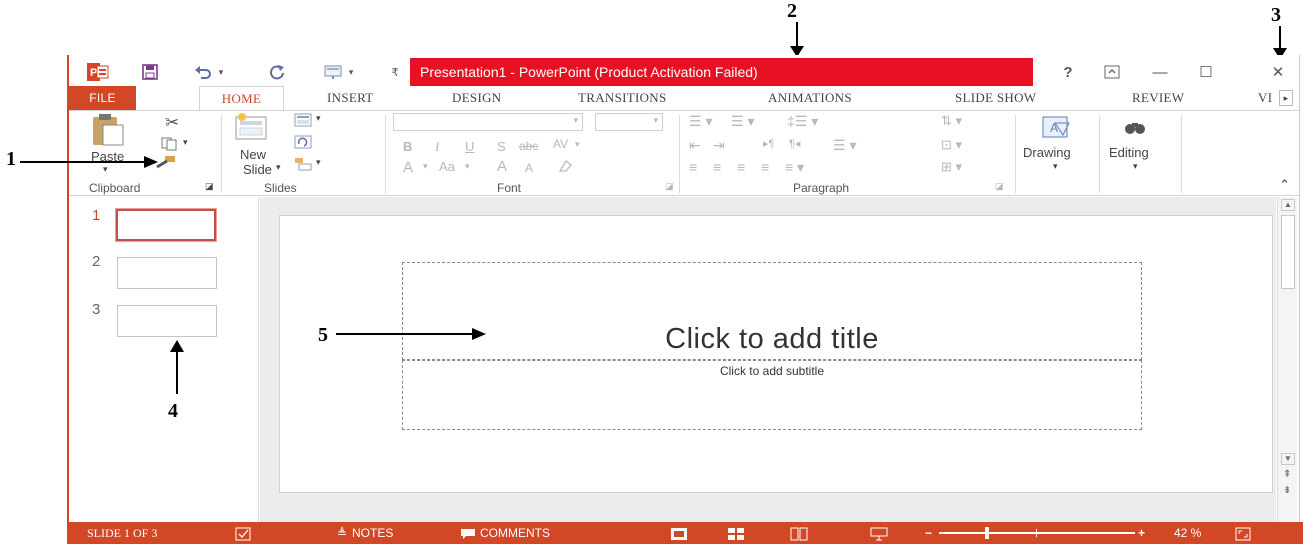 The width and height of the screenshot is (1303, 544). I want to click on subtitle-placeholder: Click to add subtitle, so click(772, 395).